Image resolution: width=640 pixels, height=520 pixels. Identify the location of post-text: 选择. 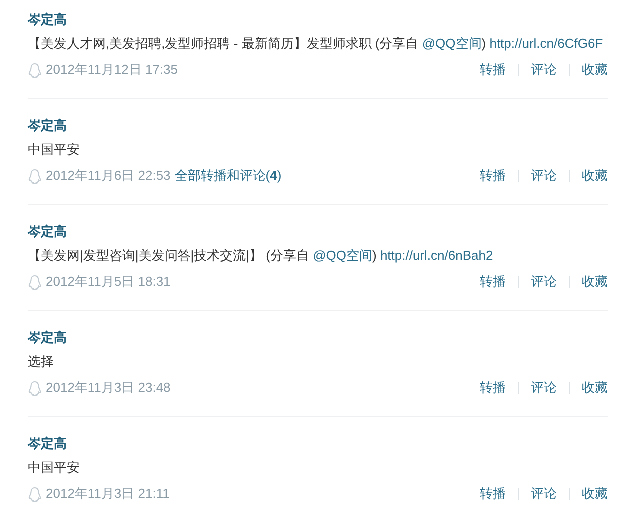
(41, 362).